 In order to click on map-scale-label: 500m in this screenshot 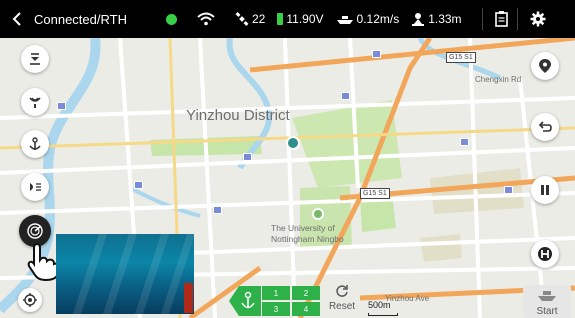, I will do `click(379, 305)`.